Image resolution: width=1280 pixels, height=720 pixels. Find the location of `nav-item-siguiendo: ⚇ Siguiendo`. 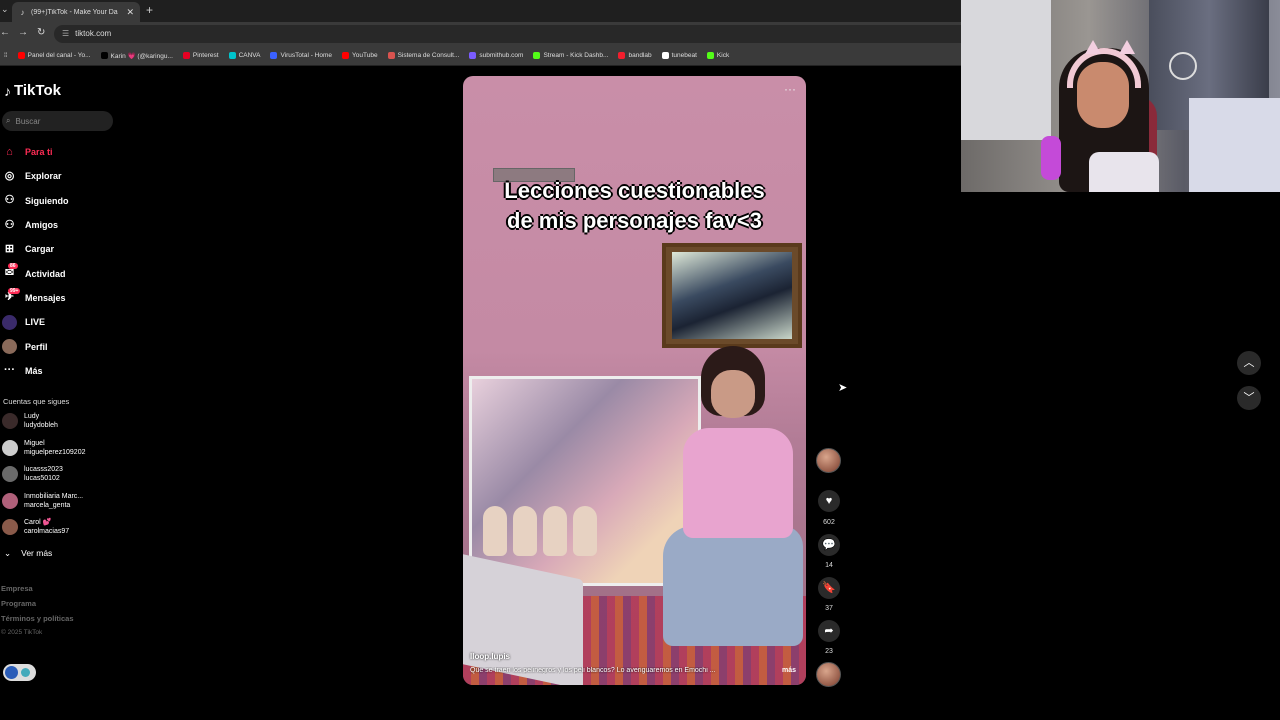

nav-item-siguiendo: ⚇ Siguiendo is located at coordinates (35, 201).